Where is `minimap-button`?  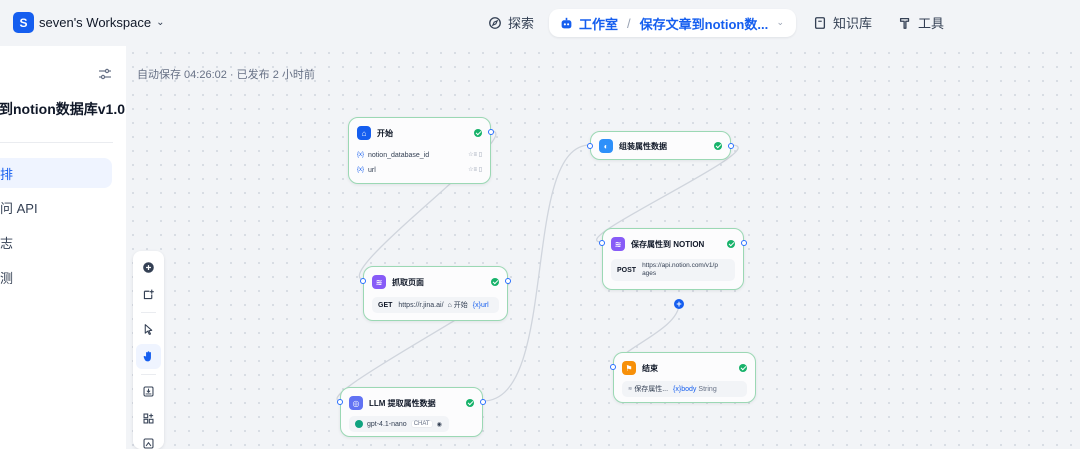 minimap-button is located at coordinates (148, 440).